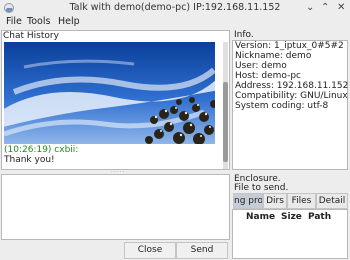 This screenshot has width=350, height=260. I want to click on chat-scrollbar, so click(225, 105).